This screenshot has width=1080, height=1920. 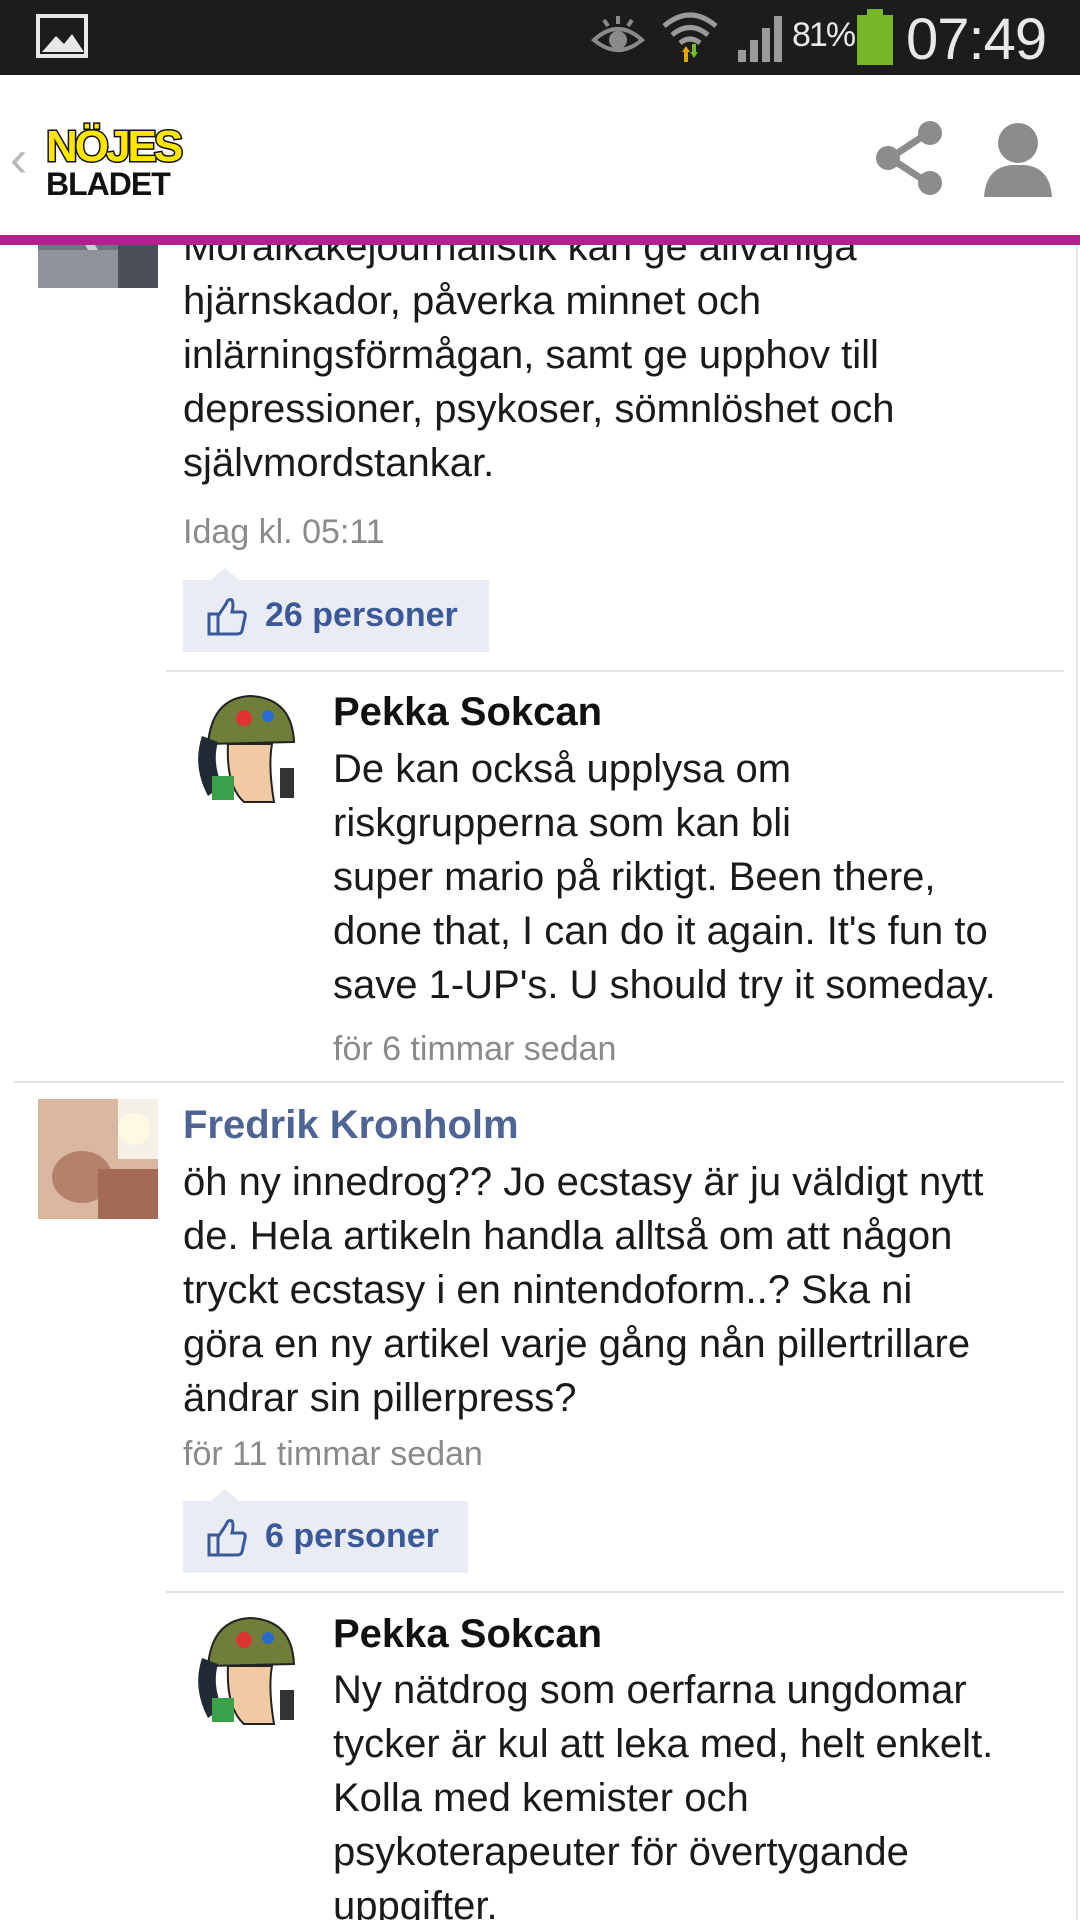 What do you see at coordinates (351, 1125) in the screenshot?
I see `comment-author: Fredrik Kronholm` at bounding box center [351, 1125].